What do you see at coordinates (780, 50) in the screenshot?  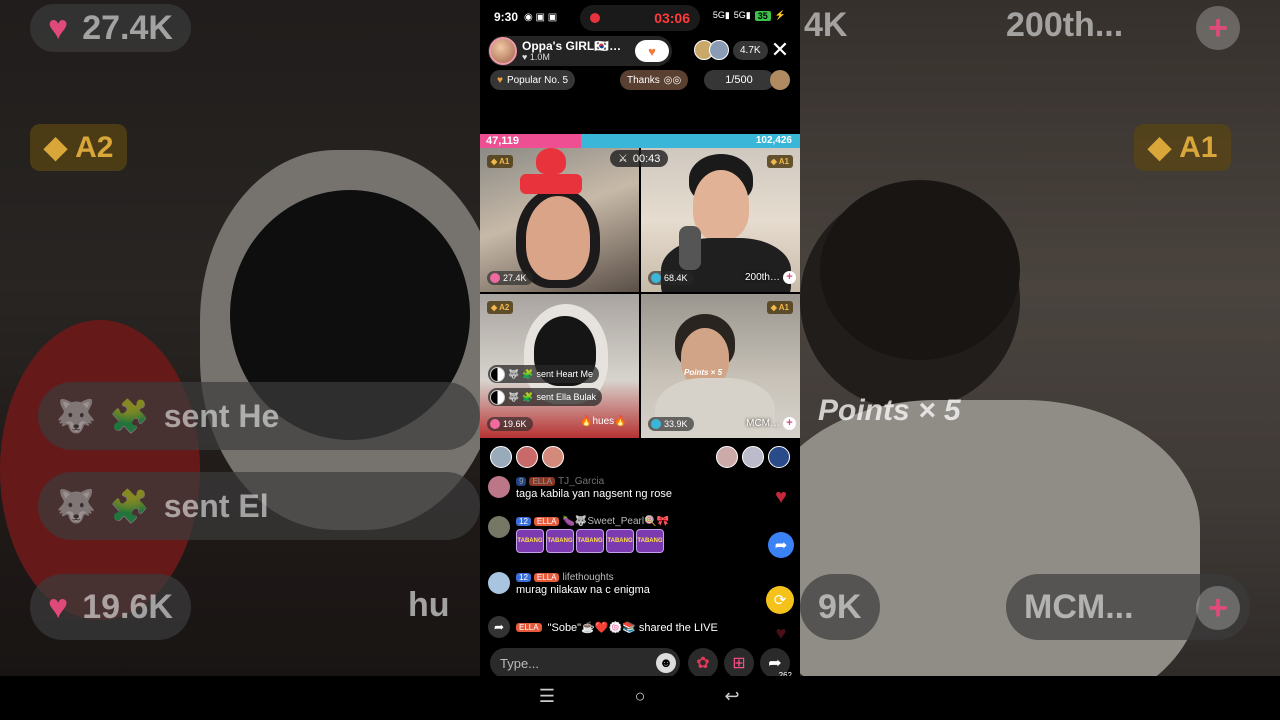 I see `close-icon: ✕` at bounding box center [780, 50].